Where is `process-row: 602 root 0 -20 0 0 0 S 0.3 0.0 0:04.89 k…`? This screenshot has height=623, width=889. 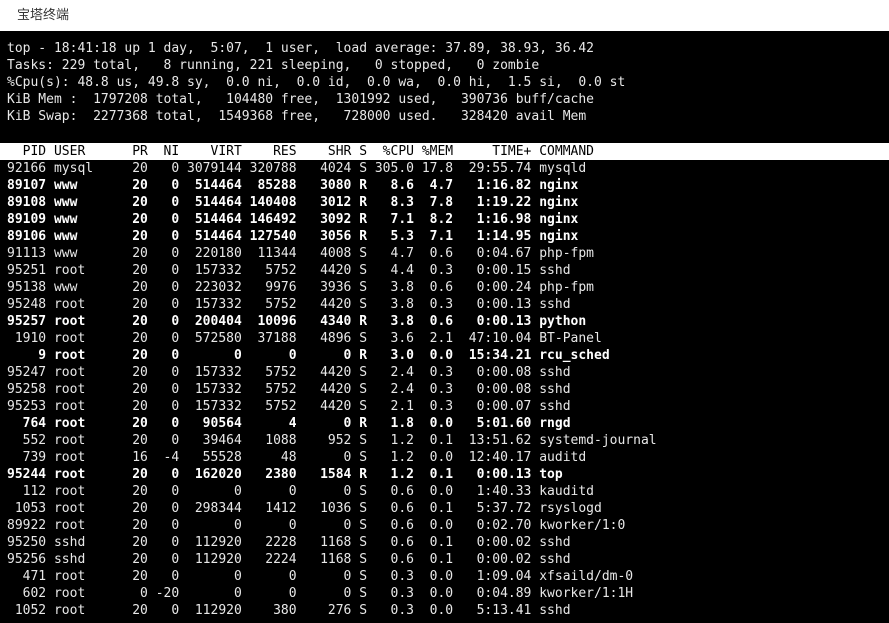
process-row: 602 root 0 -20 0 0 0 S 0.3 0.0 0:04.89 k… is located at coordinates (320, 593).